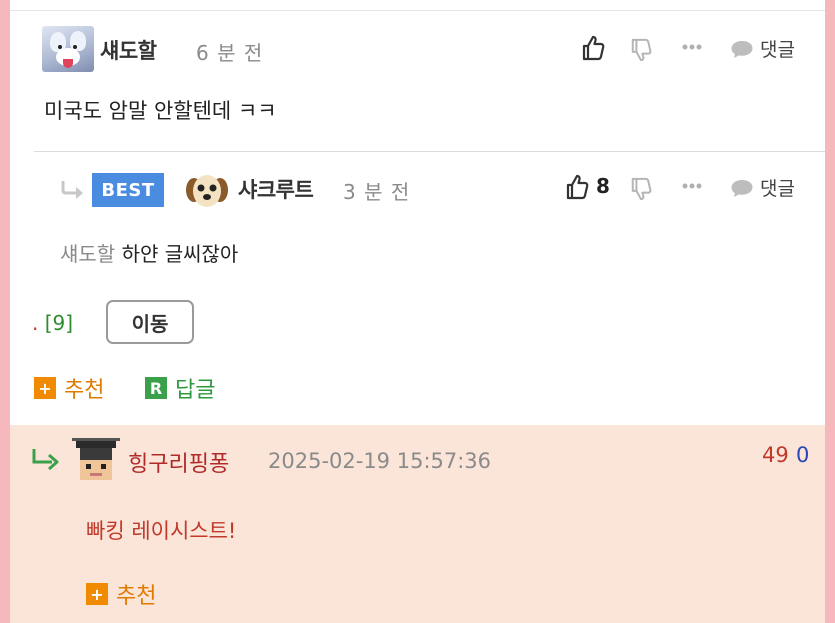  I want to click on comment-body-text: 하얀 글씨잖아, so click(180, 254).